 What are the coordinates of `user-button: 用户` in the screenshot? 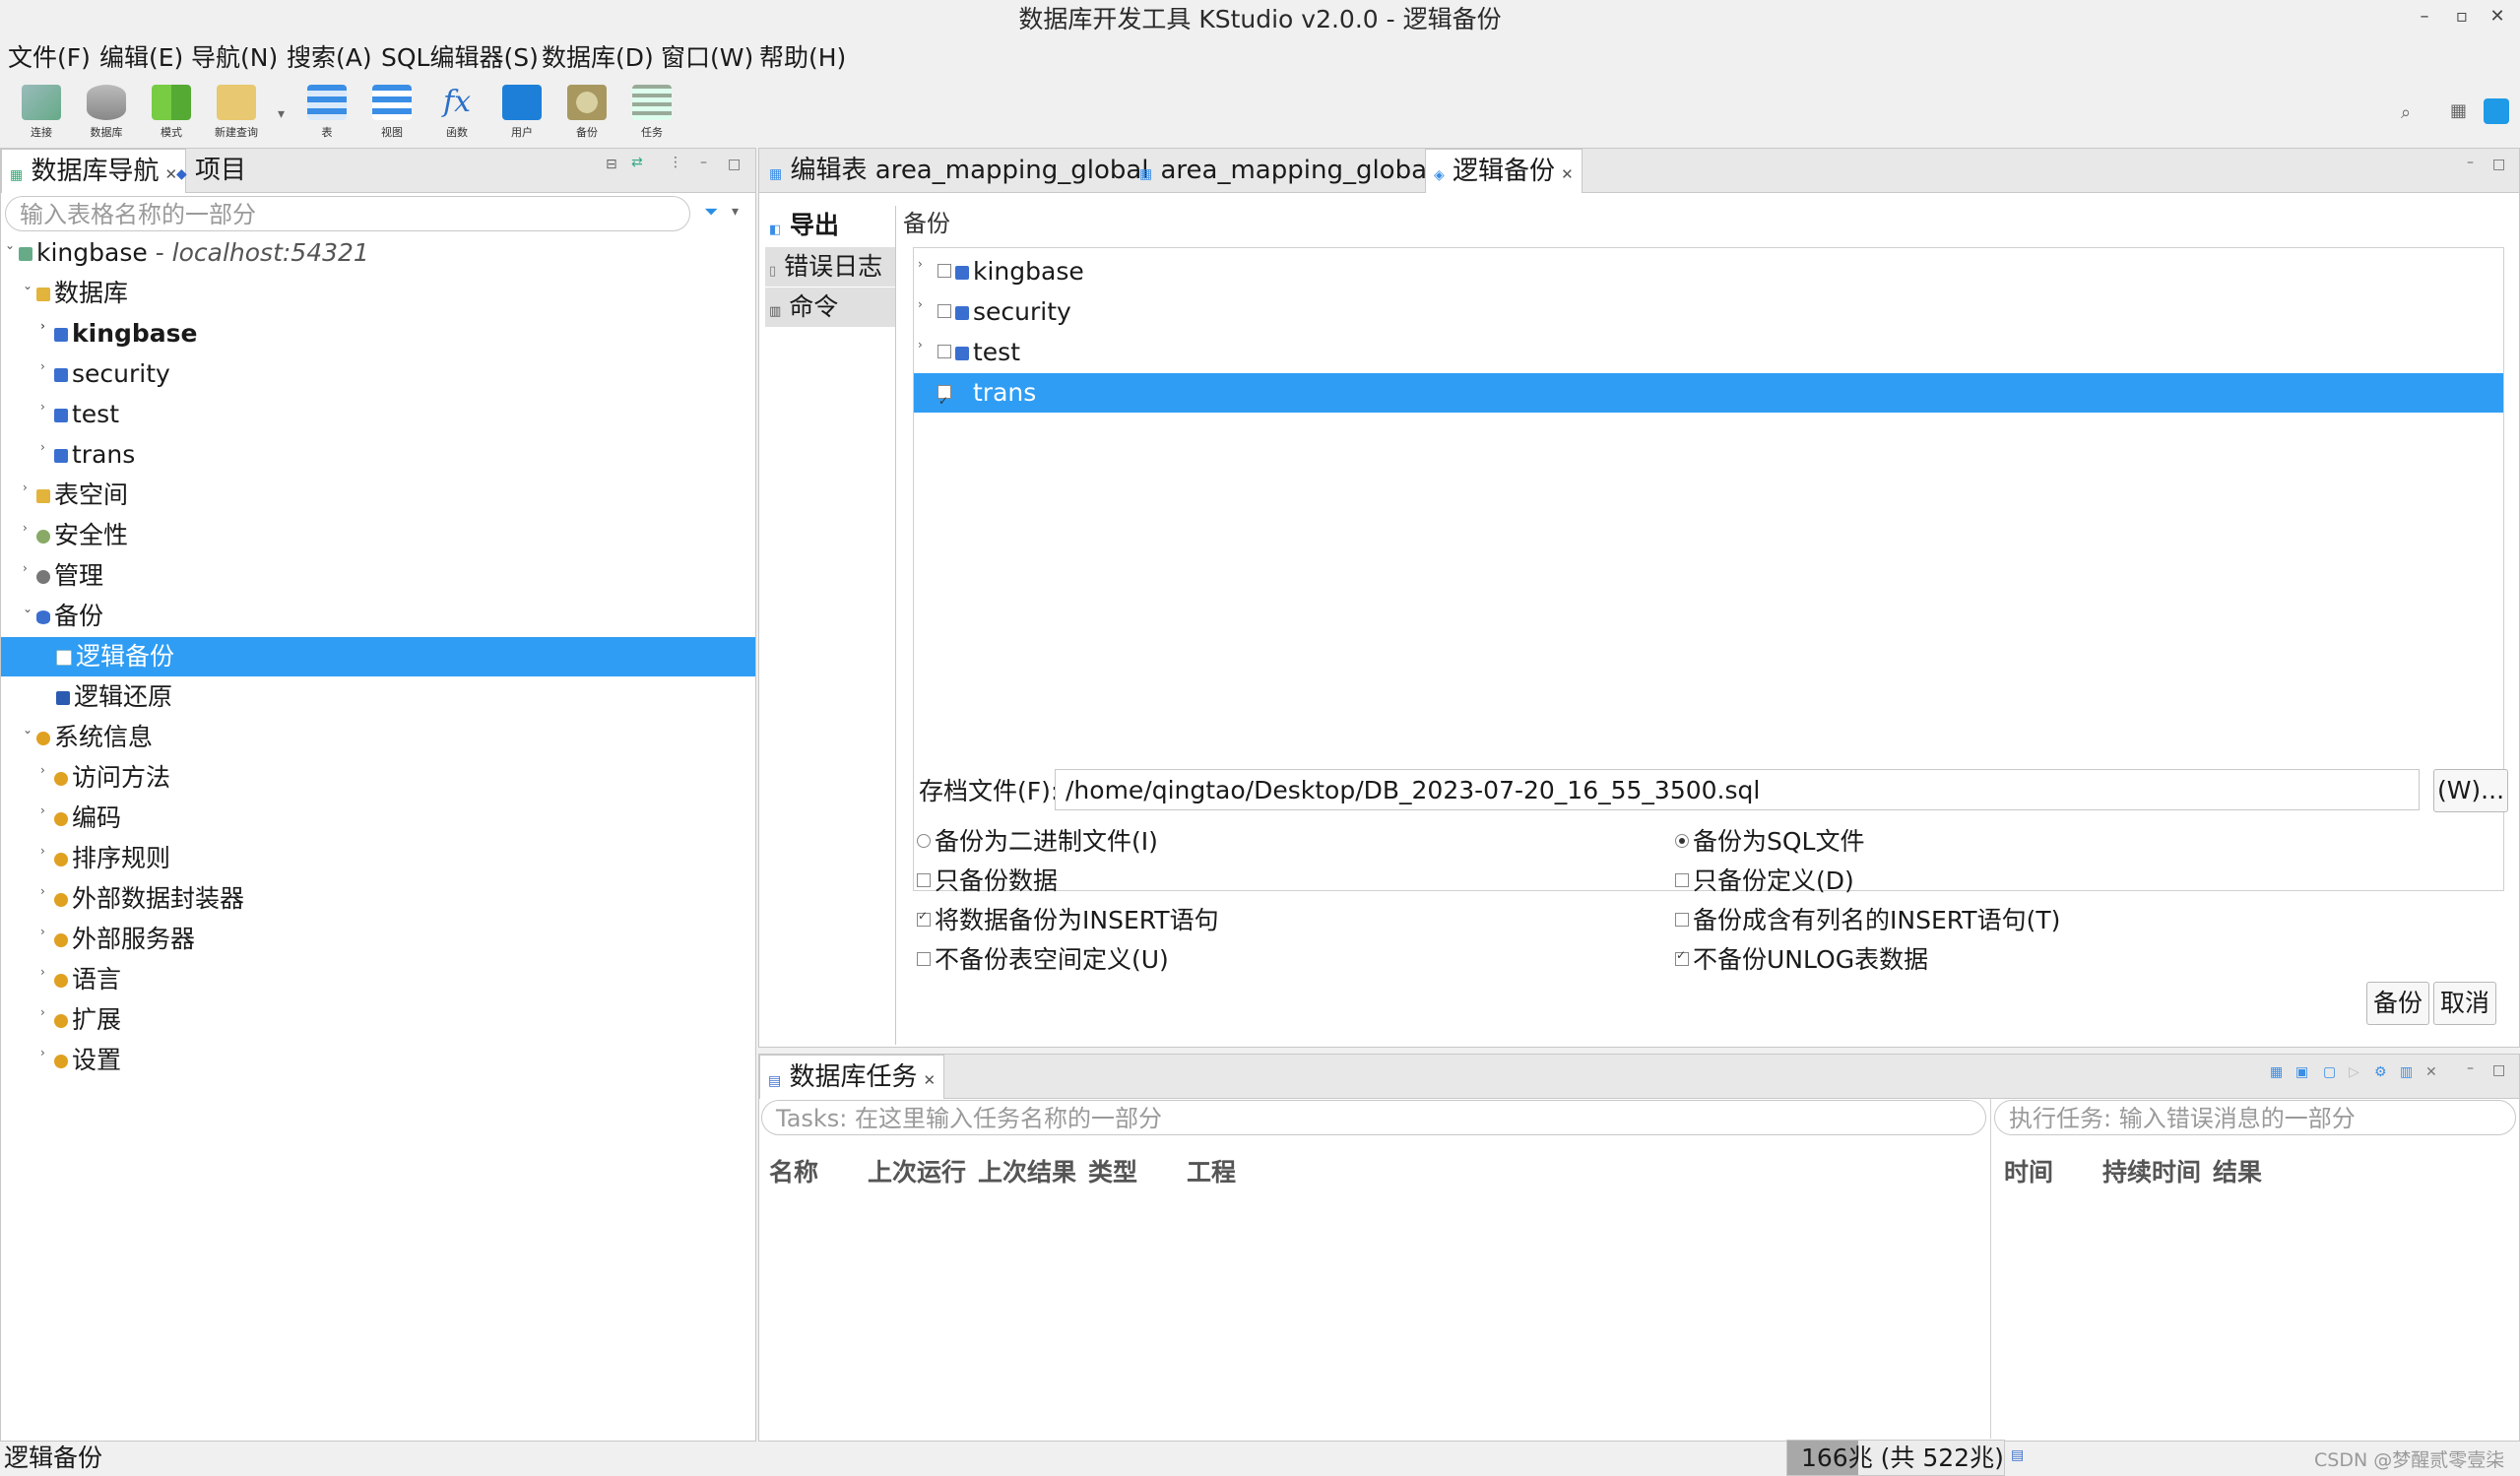 It's located at (521, 112).